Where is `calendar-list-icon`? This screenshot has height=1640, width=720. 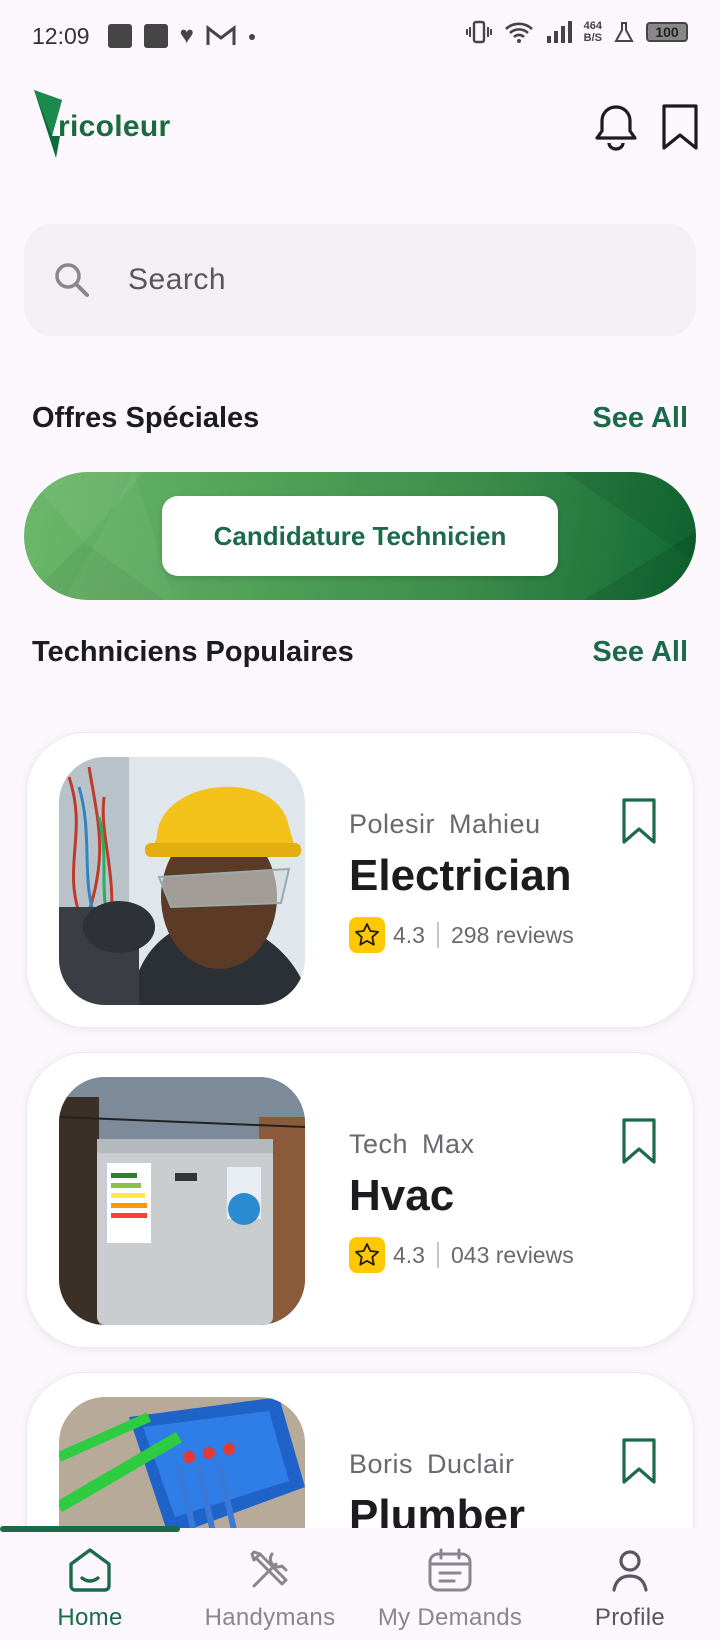 calendar-list-icon is located at coordinates (450, 1570).